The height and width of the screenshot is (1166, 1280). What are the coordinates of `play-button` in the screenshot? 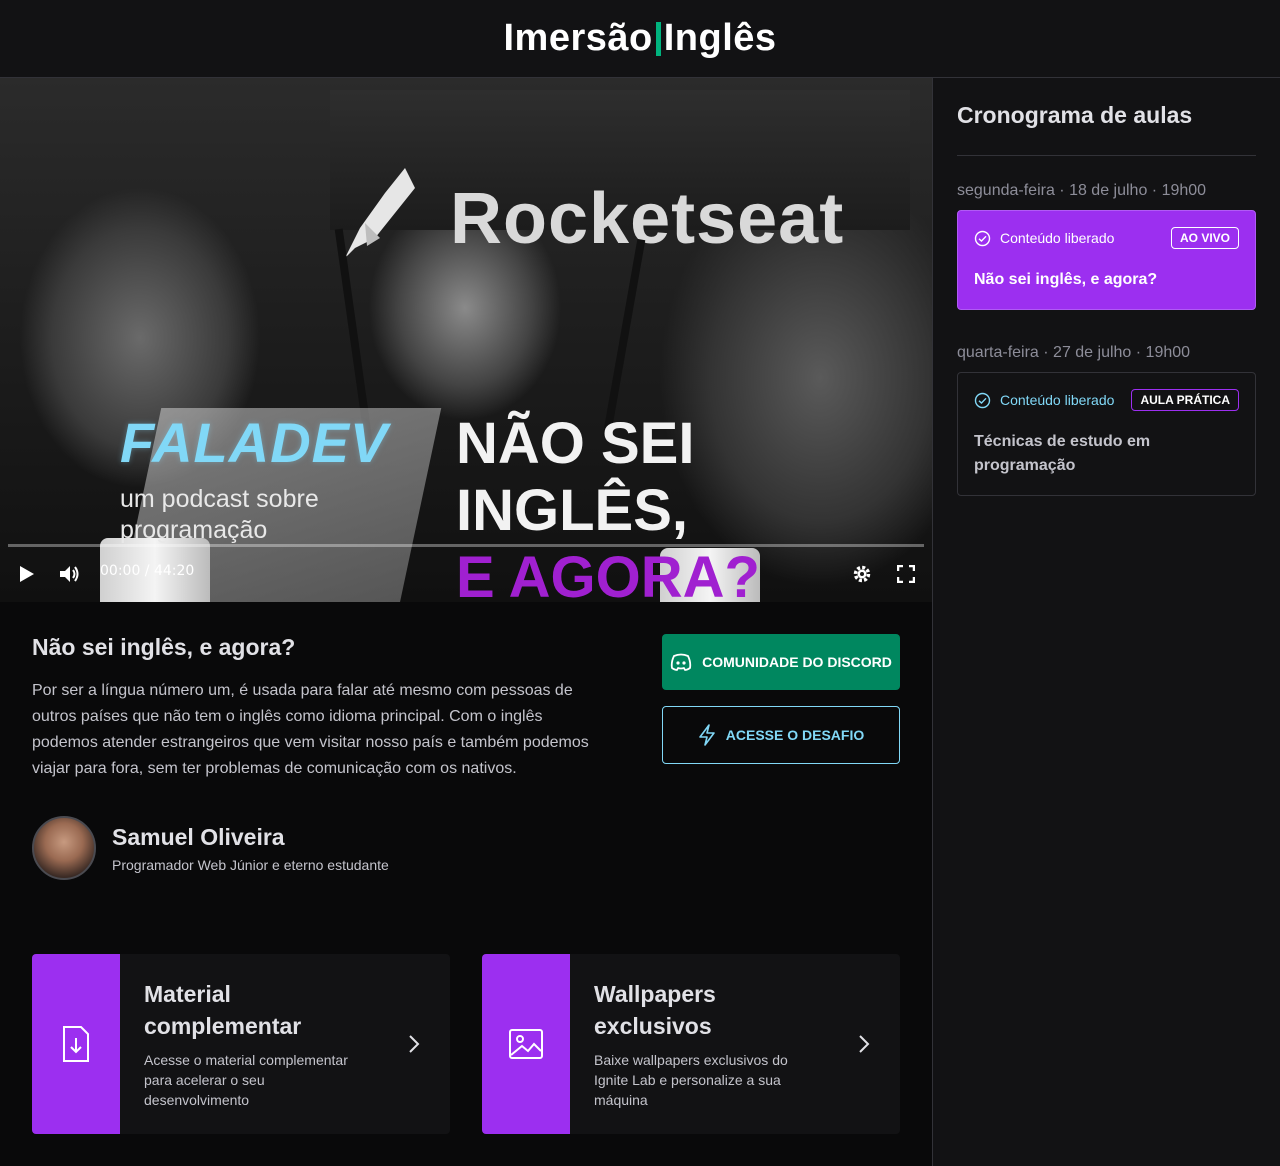 It's located at (26, 574).